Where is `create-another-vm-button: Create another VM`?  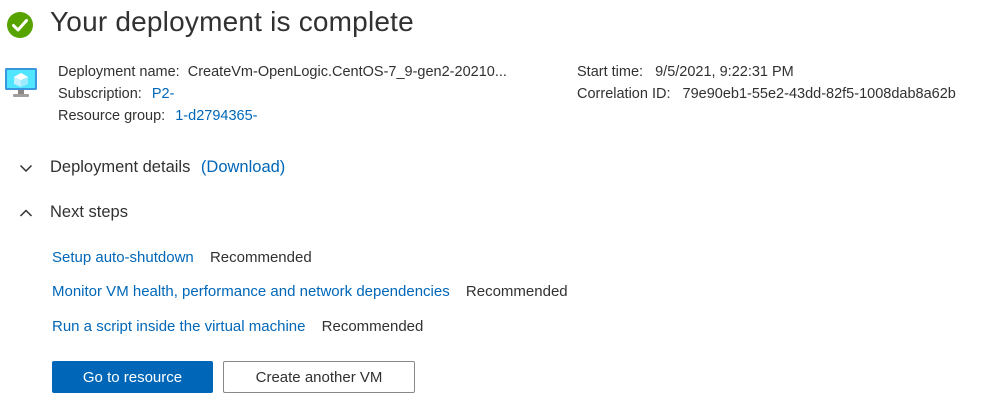 create-another-vm-button: Create another VM is located at coordinates (319, 377).